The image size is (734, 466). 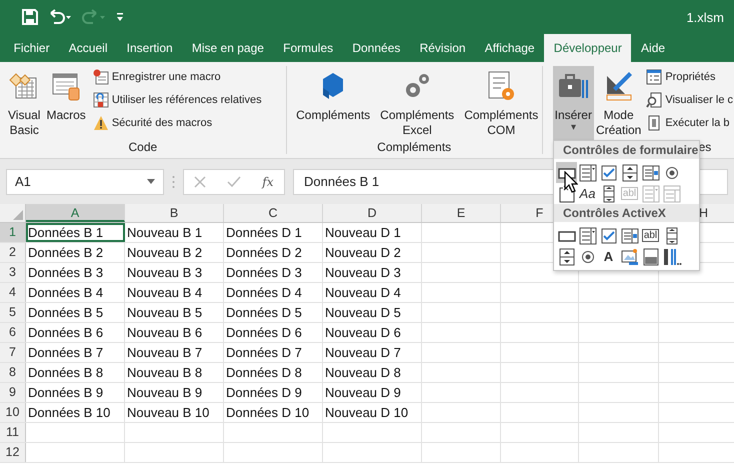 What do you see at coordinates (671, 256) in the screenshot?
I see `more-control-icon` at bounding box center [671, 256].